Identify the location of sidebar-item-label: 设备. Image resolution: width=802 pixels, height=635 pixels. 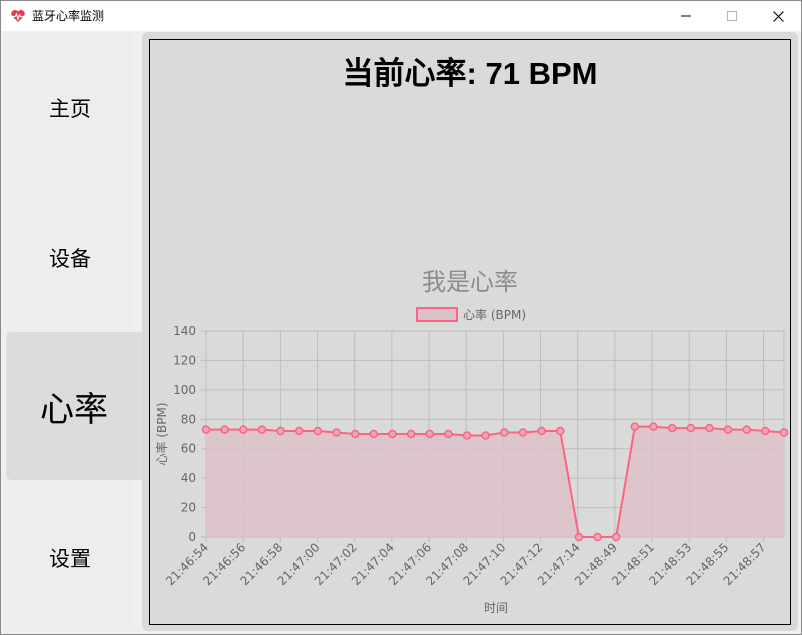
(70, 259).